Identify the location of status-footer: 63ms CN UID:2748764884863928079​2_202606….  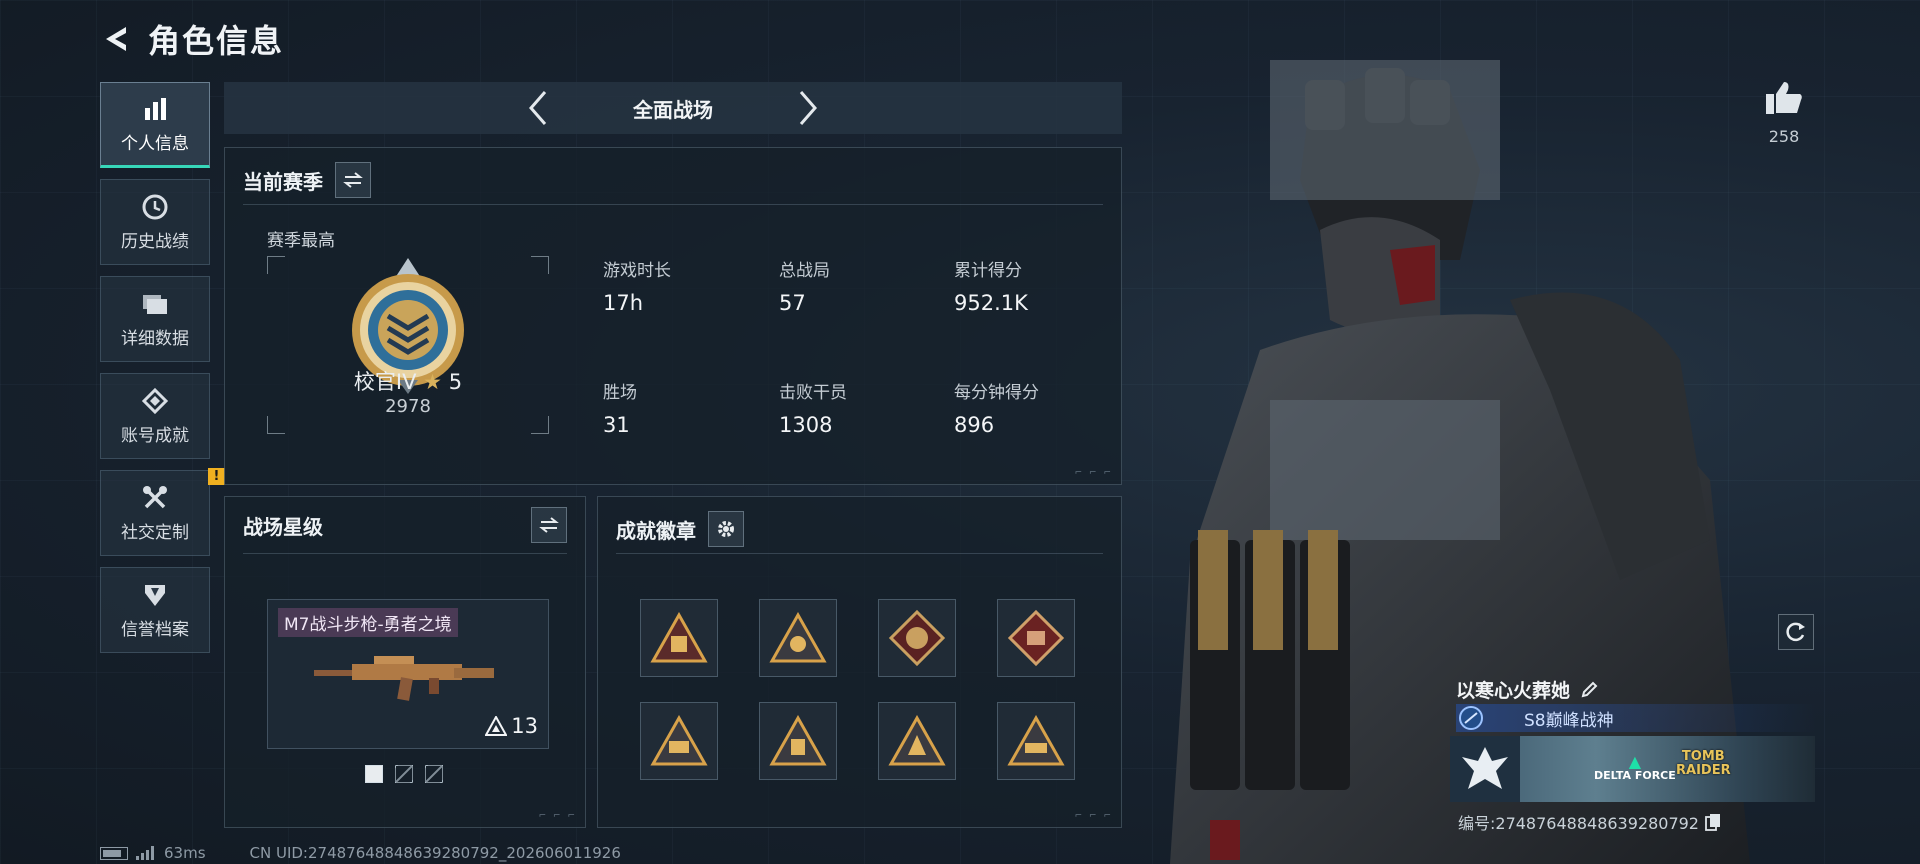
(360, 853).